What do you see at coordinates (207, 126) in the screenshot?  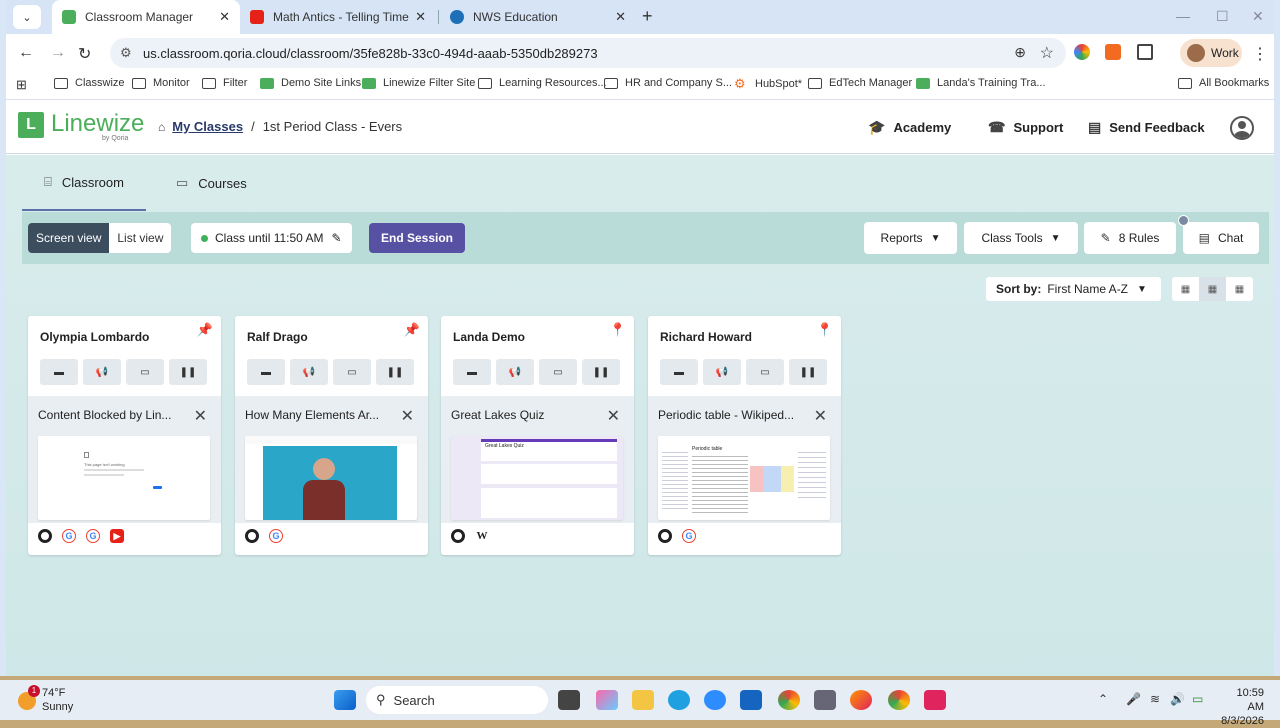 I see `breadcrumb-my-classes: My Classes` at bounding box center [207, 126].